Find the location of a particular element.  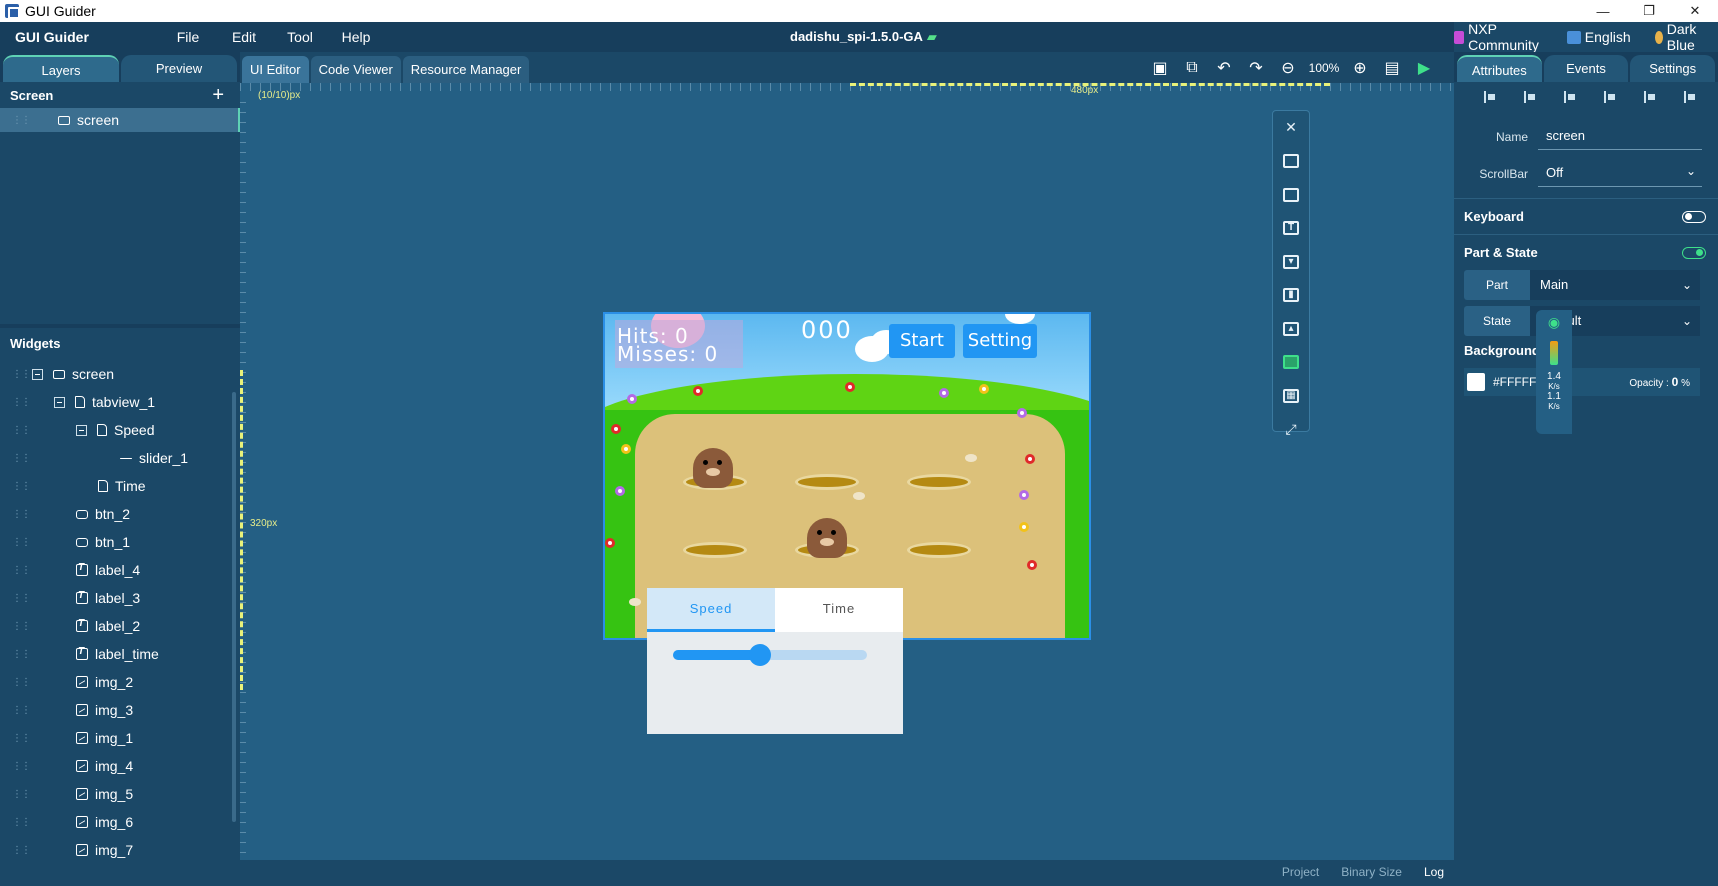

tree-node: ⋮⋮ screen is located at coordinates (116, 374).